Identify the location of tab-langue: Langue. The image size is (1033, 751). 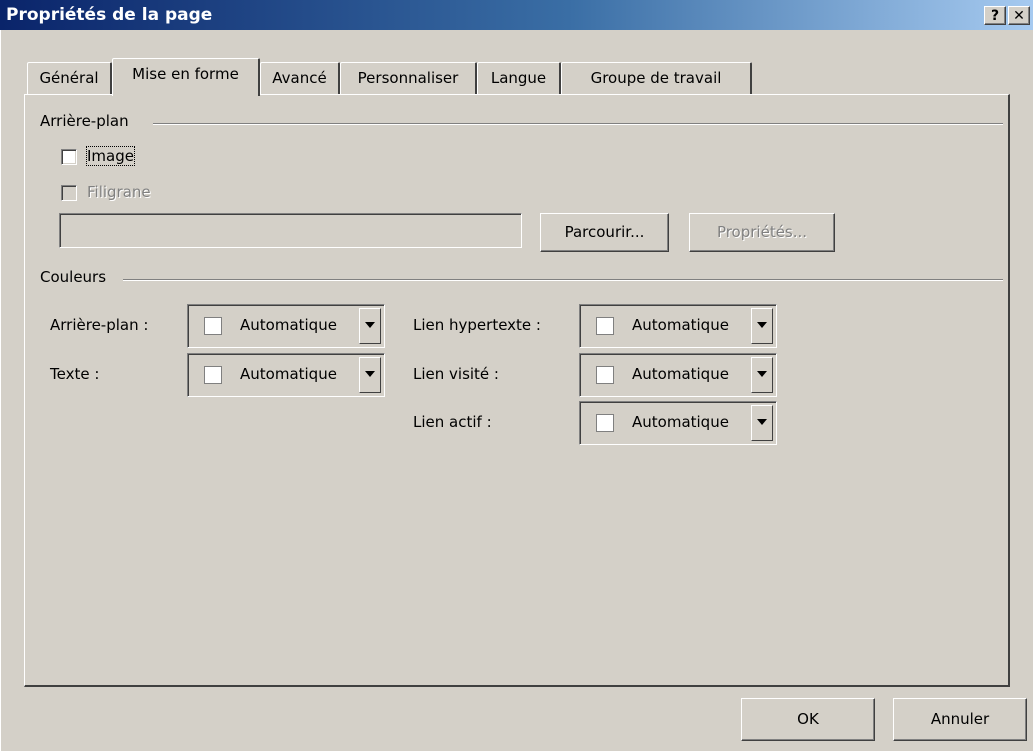
(519, 78).